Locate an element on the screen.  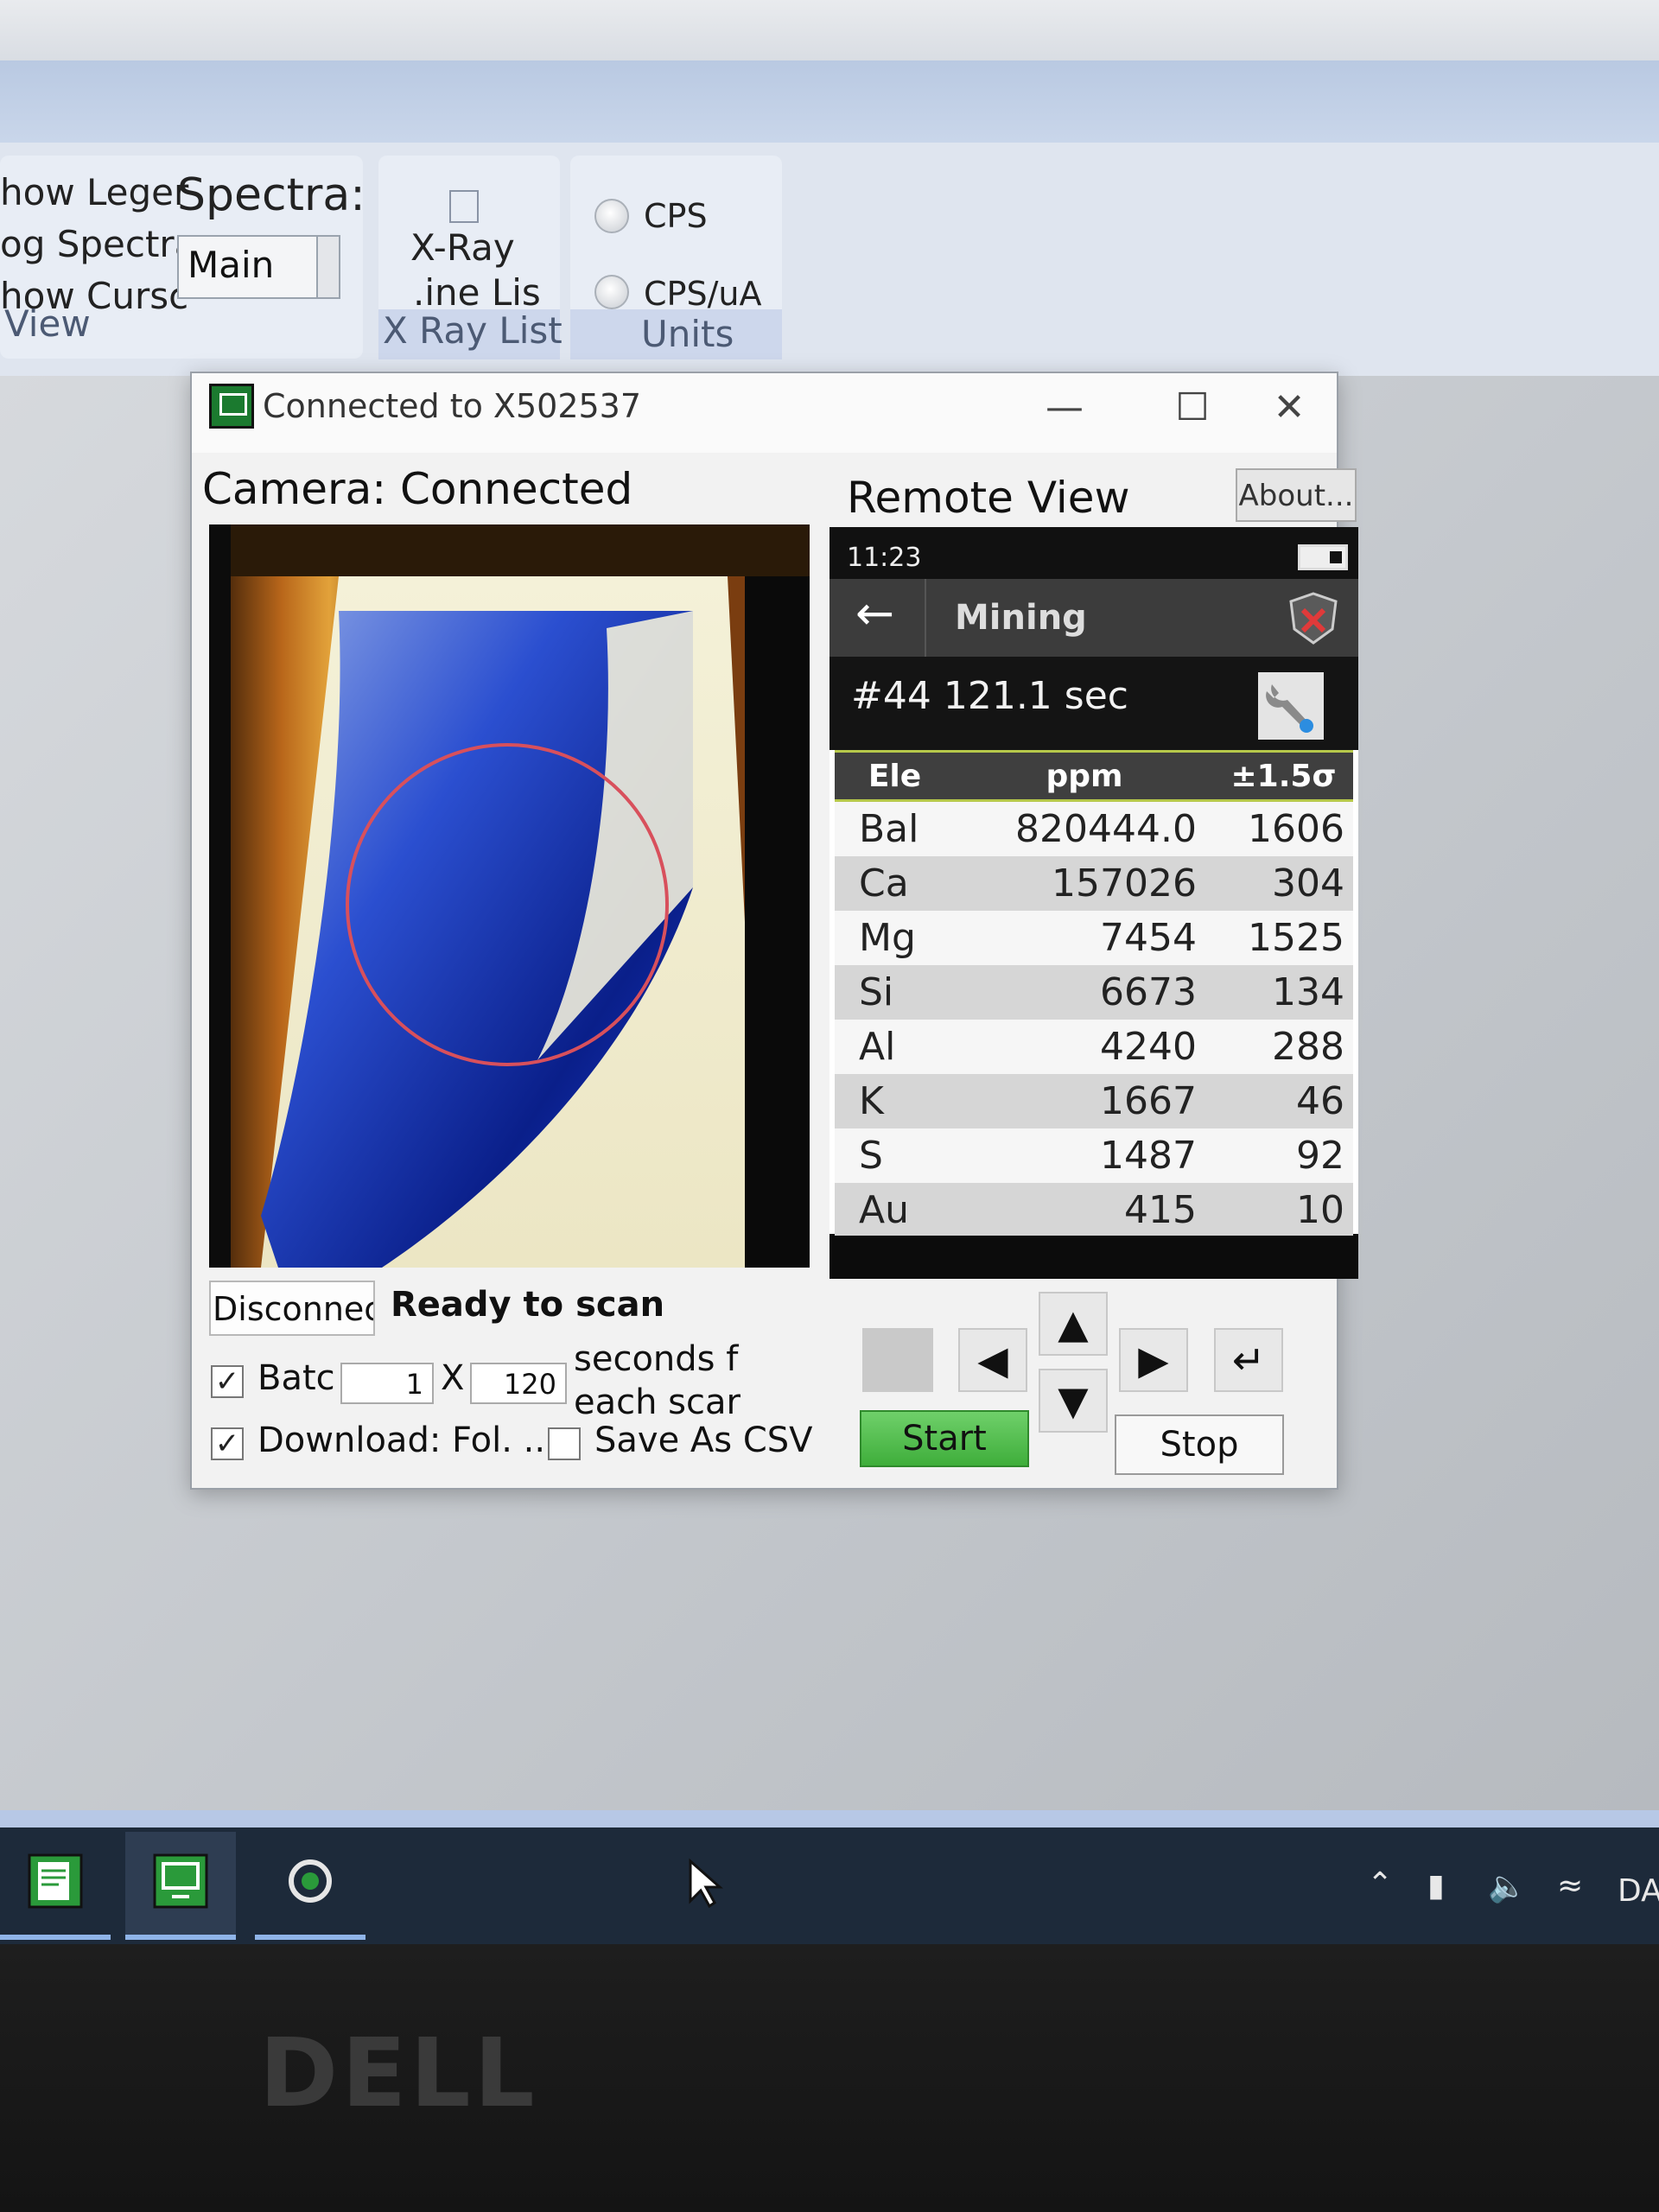
shield-x-icon is located at coordinates (1313, 618).